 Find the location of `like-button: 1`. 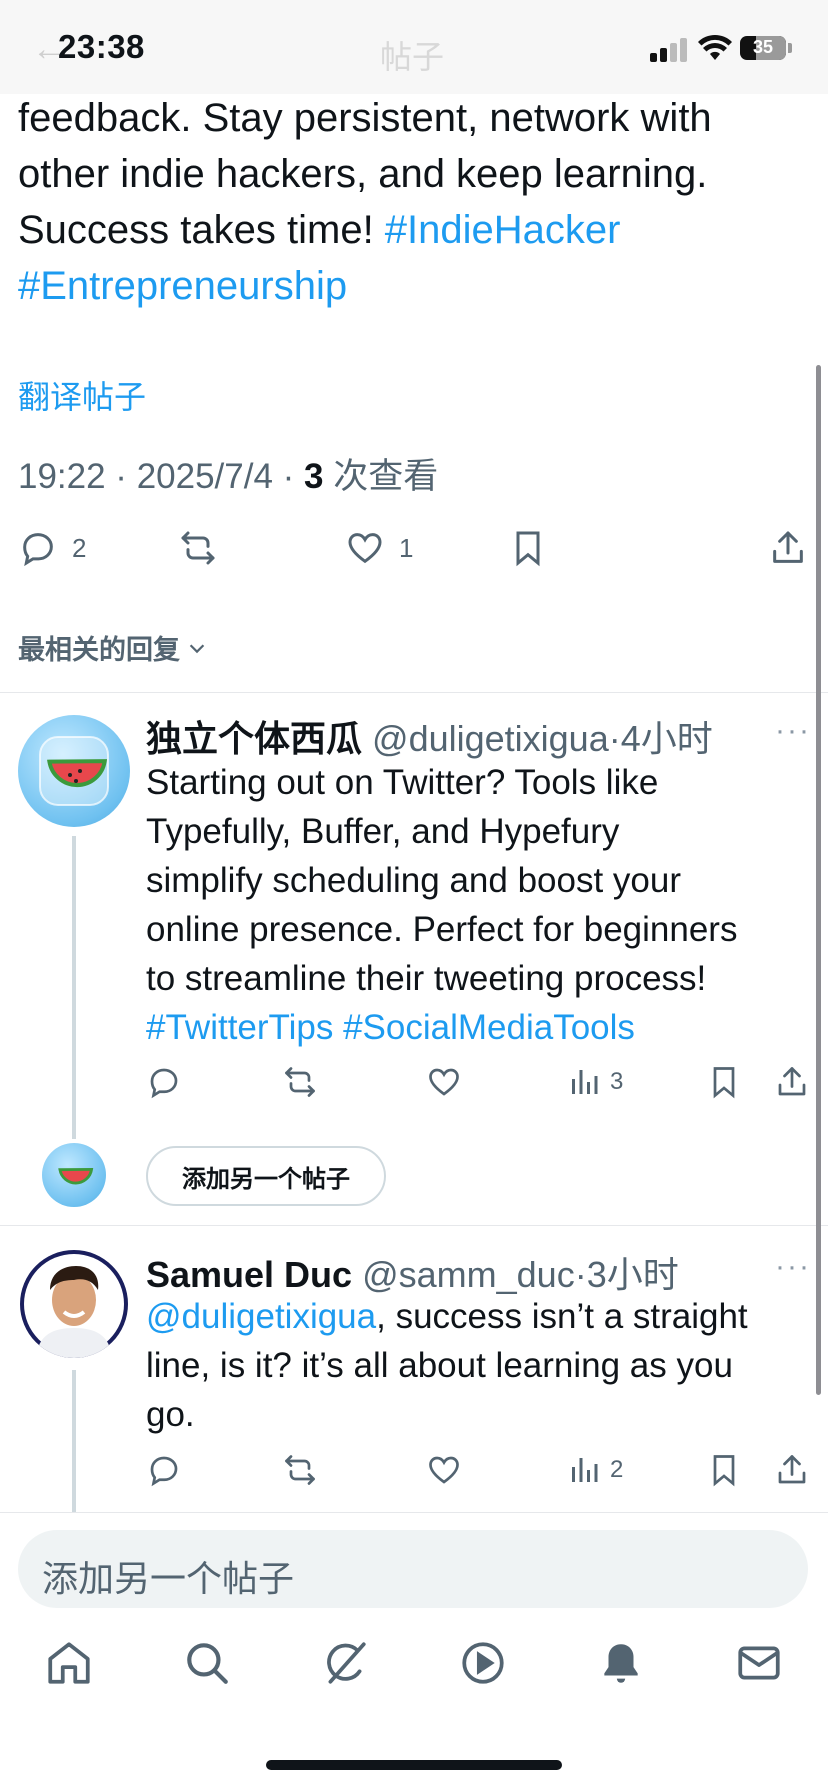

like-button: 1 is located at coordinates (379, 548).